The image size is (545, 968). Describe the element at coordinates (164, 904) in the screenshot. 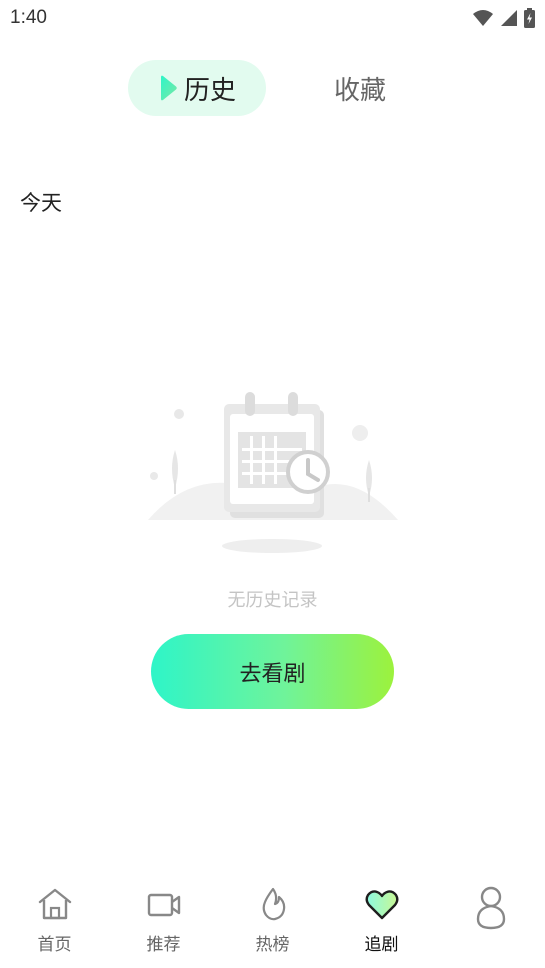

I see `video-camera-icon` at that location.